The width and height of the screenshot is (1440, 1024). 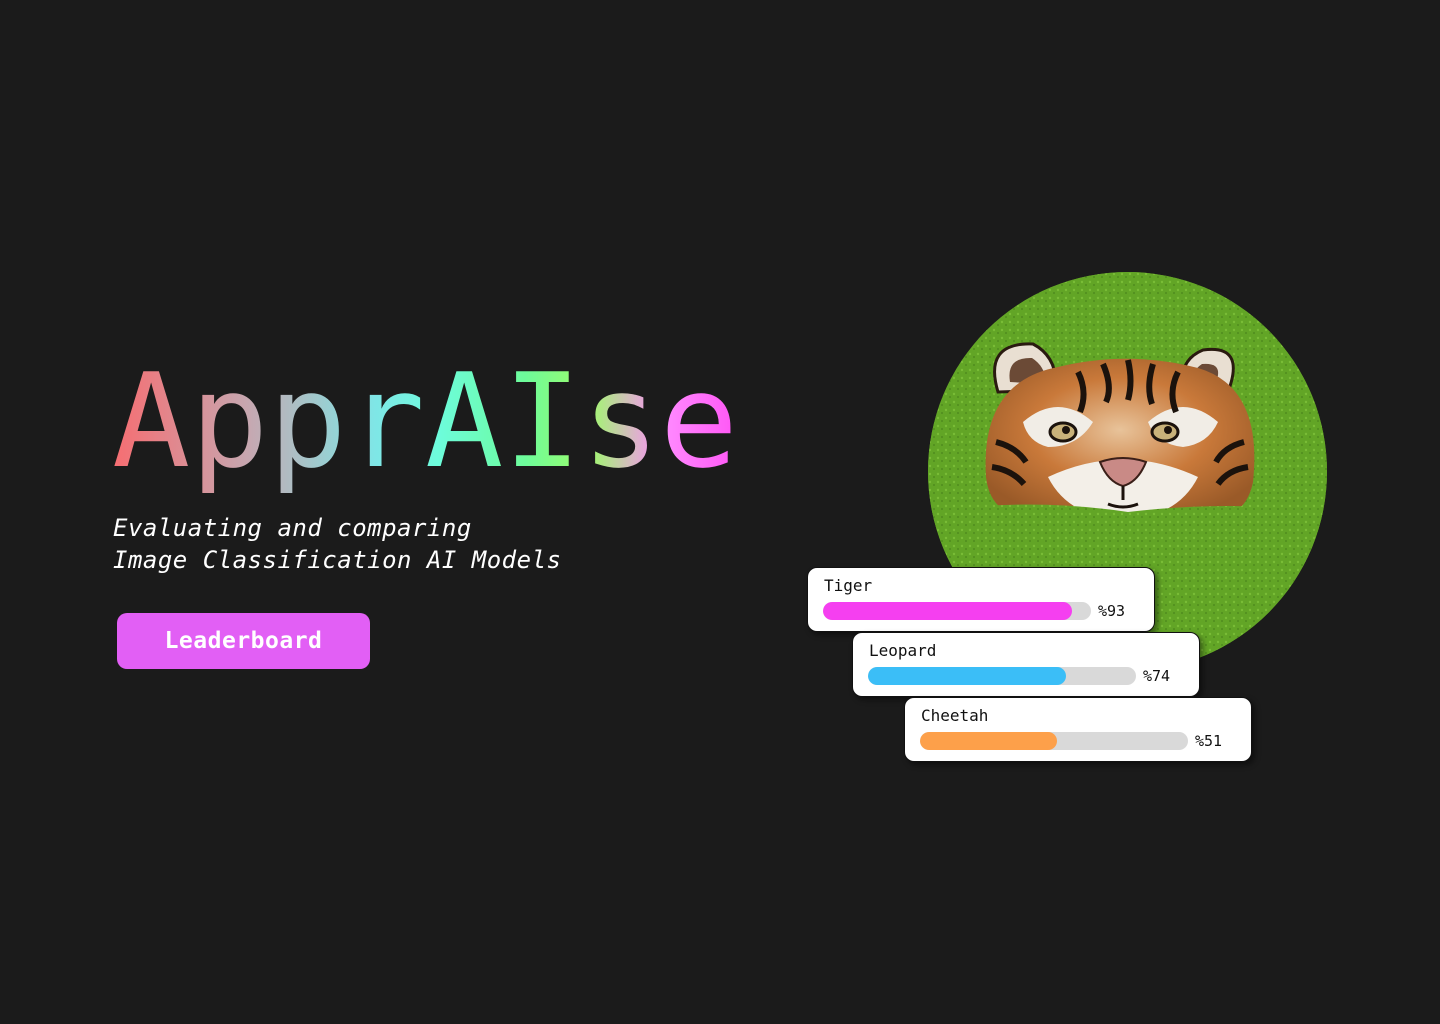 I want to click on tagline-line-2: Image Classification AI Models, so click(x=337, y=560).